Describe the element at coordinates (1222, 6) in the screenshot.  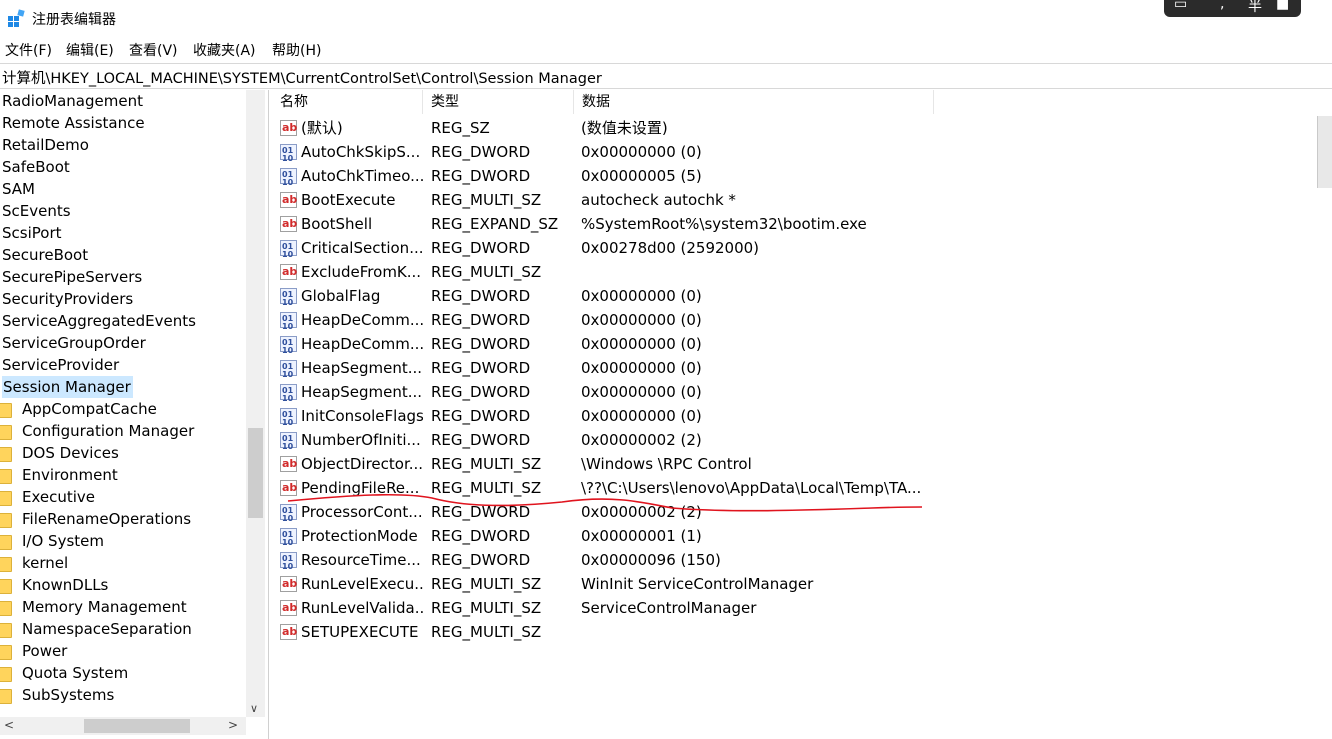
I see `toolbar-glyph-icon: ,` at that location.